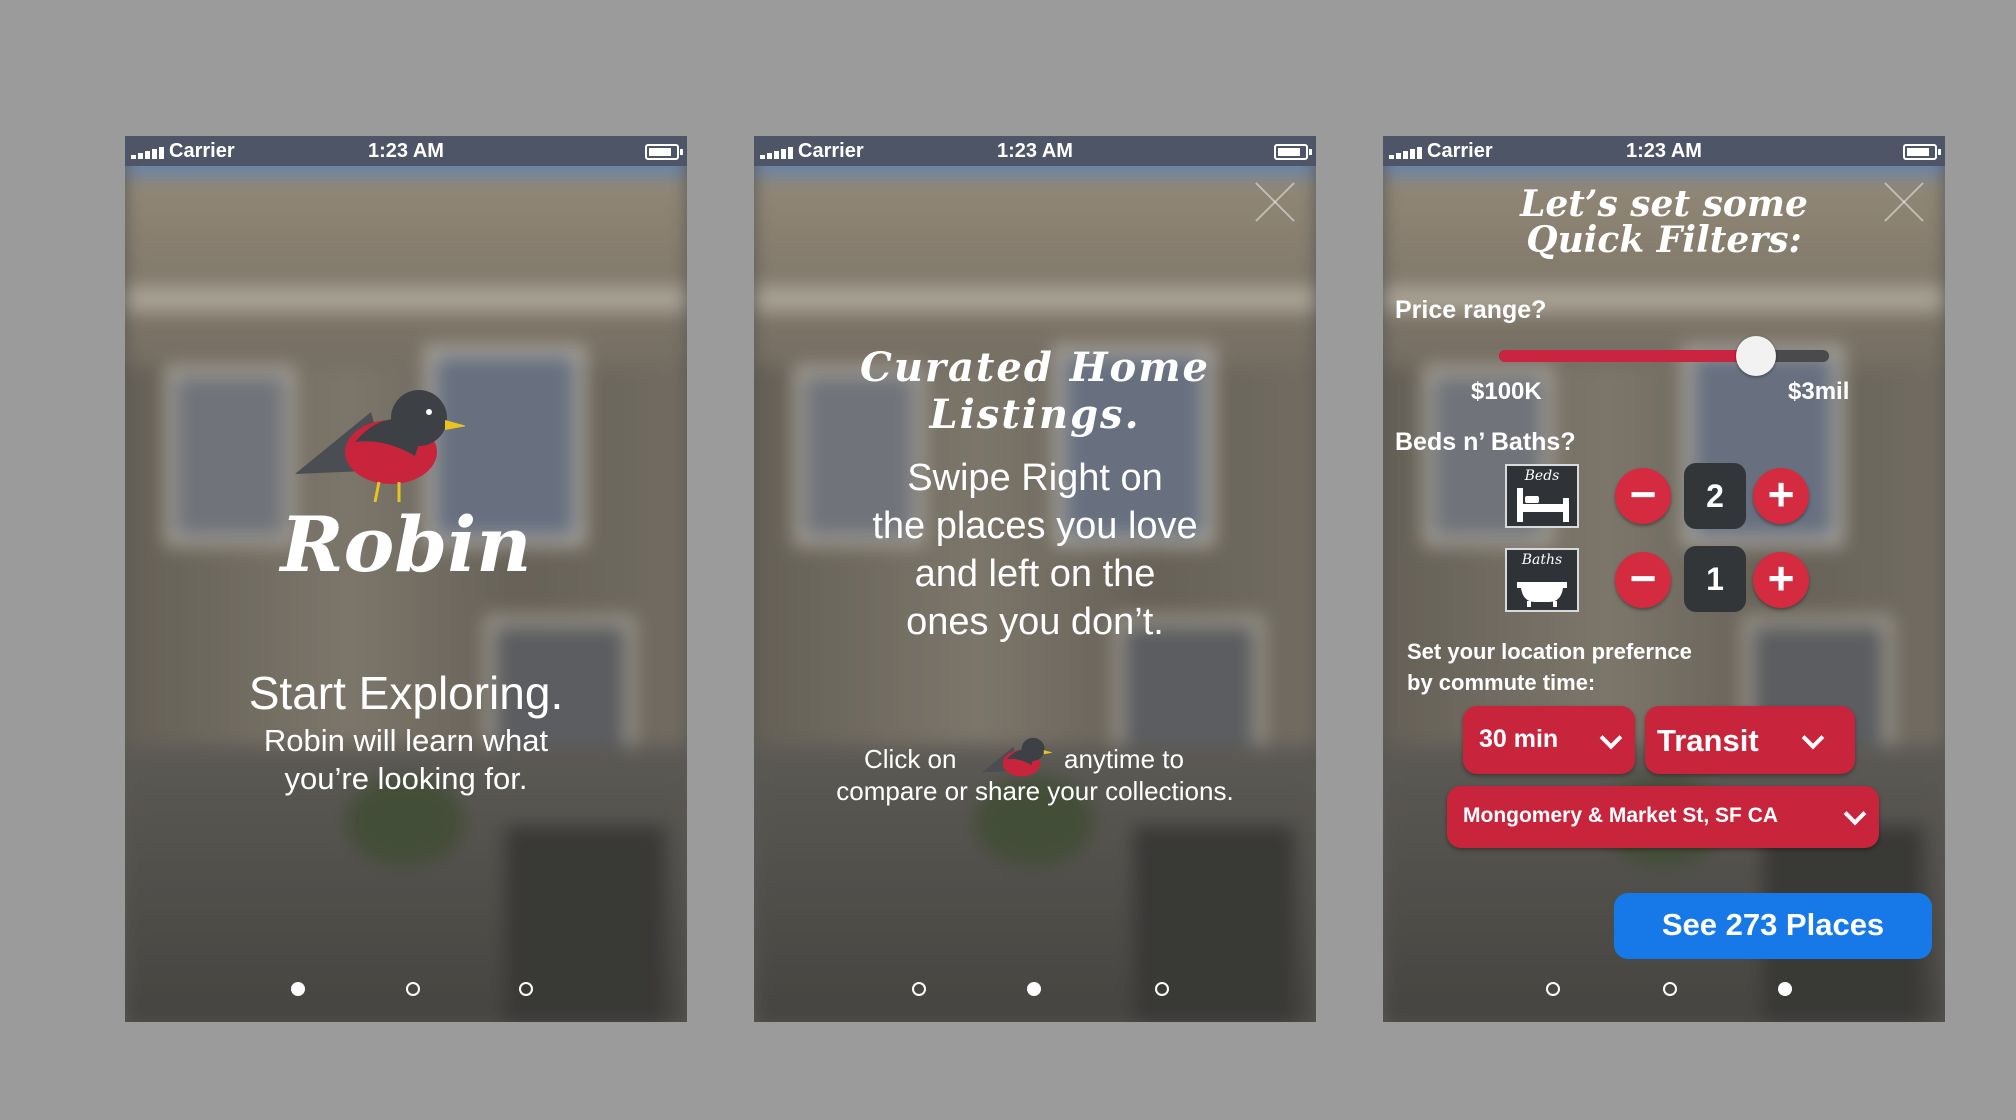 The image size is (2016, 1120). Describe the element at coordinates (406, 778) in the screenshot. I see `subtitle-line-2: you’re looking for.` at that location.